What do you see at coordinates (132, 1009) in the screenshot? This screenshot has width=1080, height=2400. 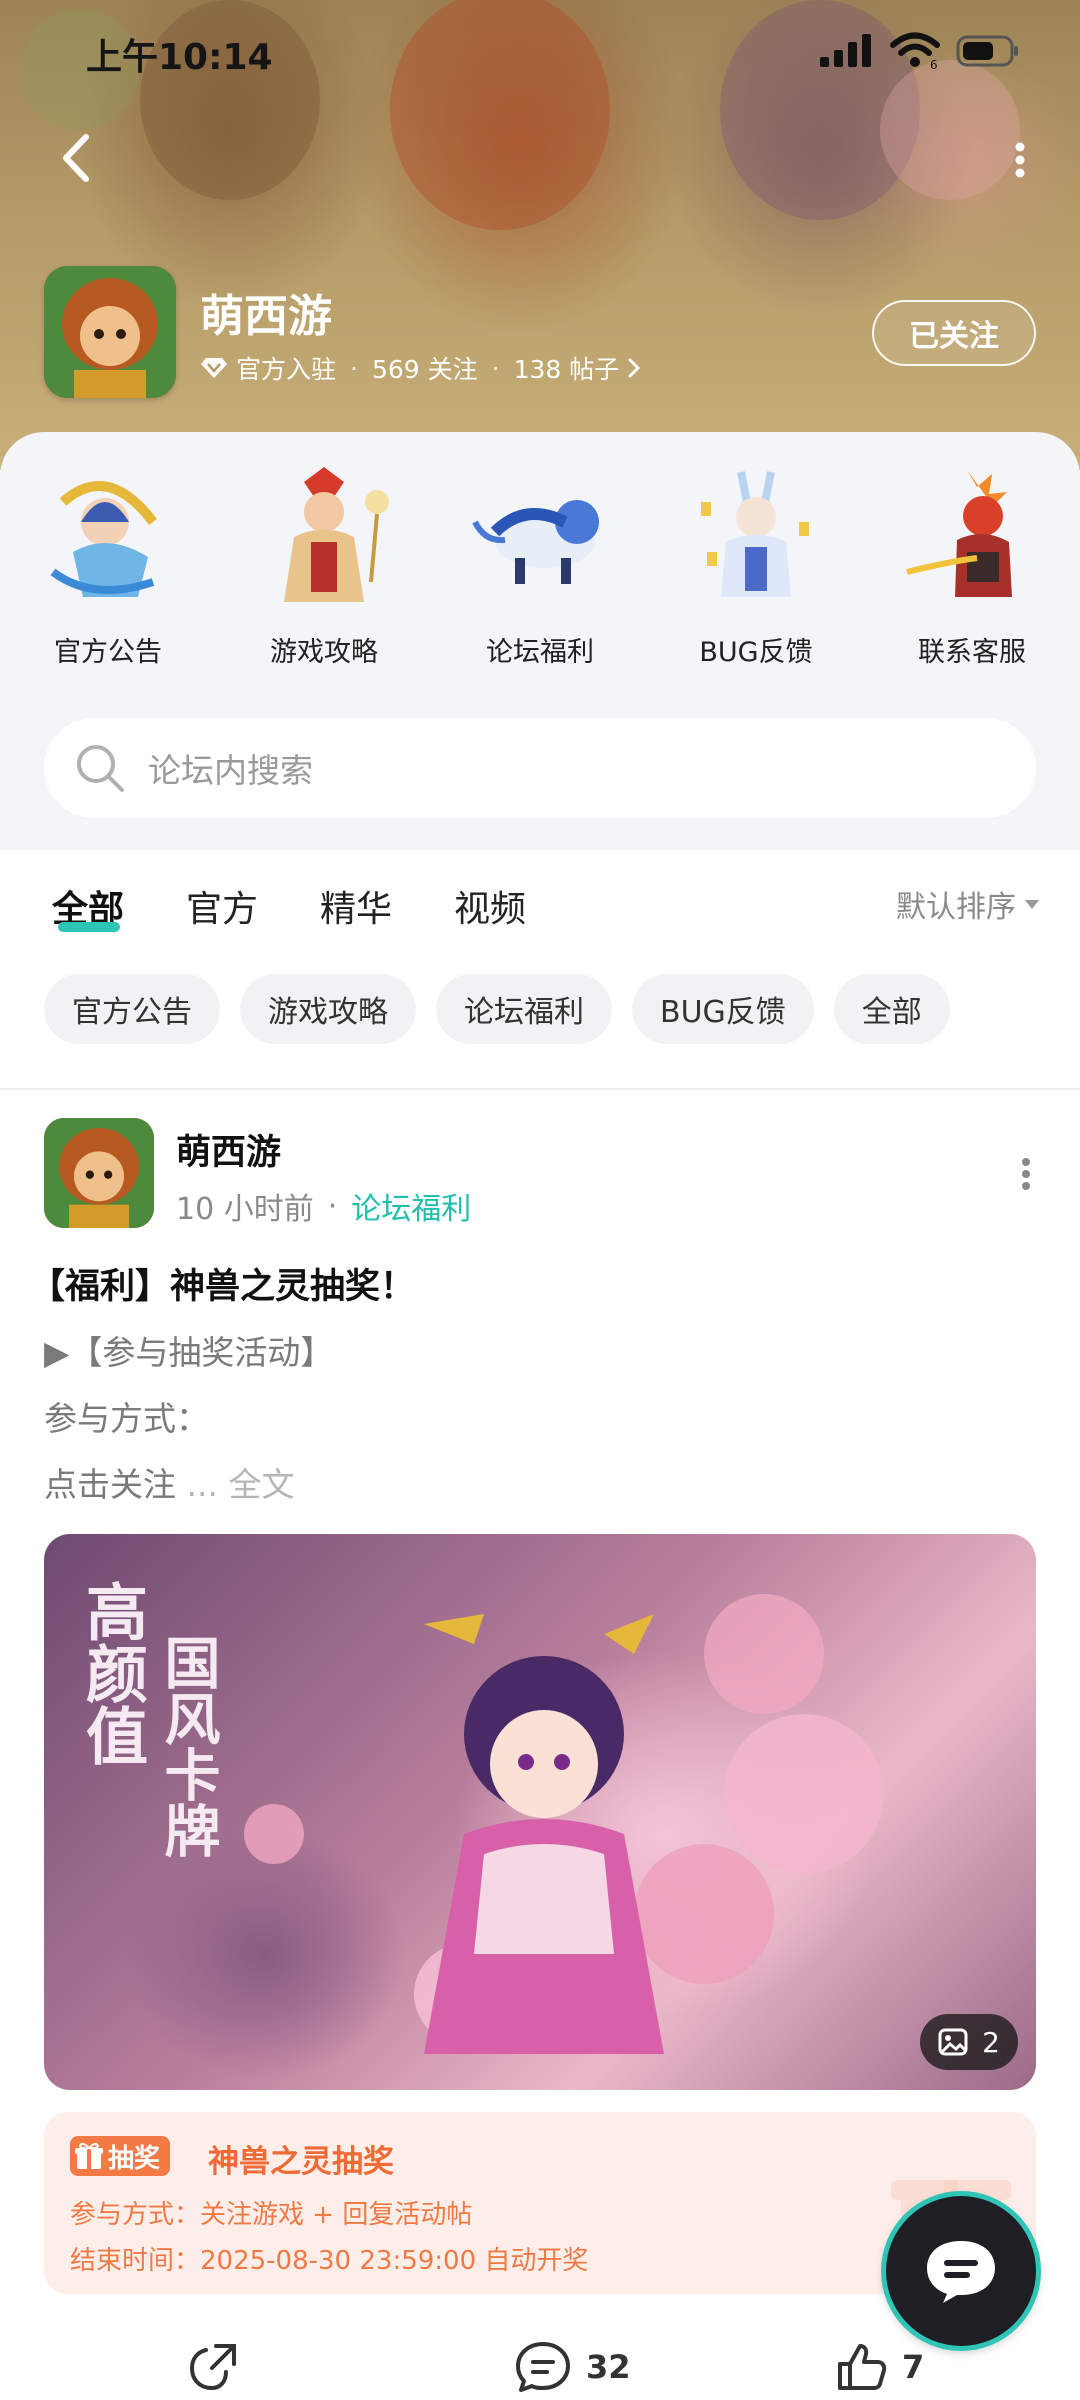 I see `chip-official-announcement: 官方公告` at bounding box center [132, 1009].